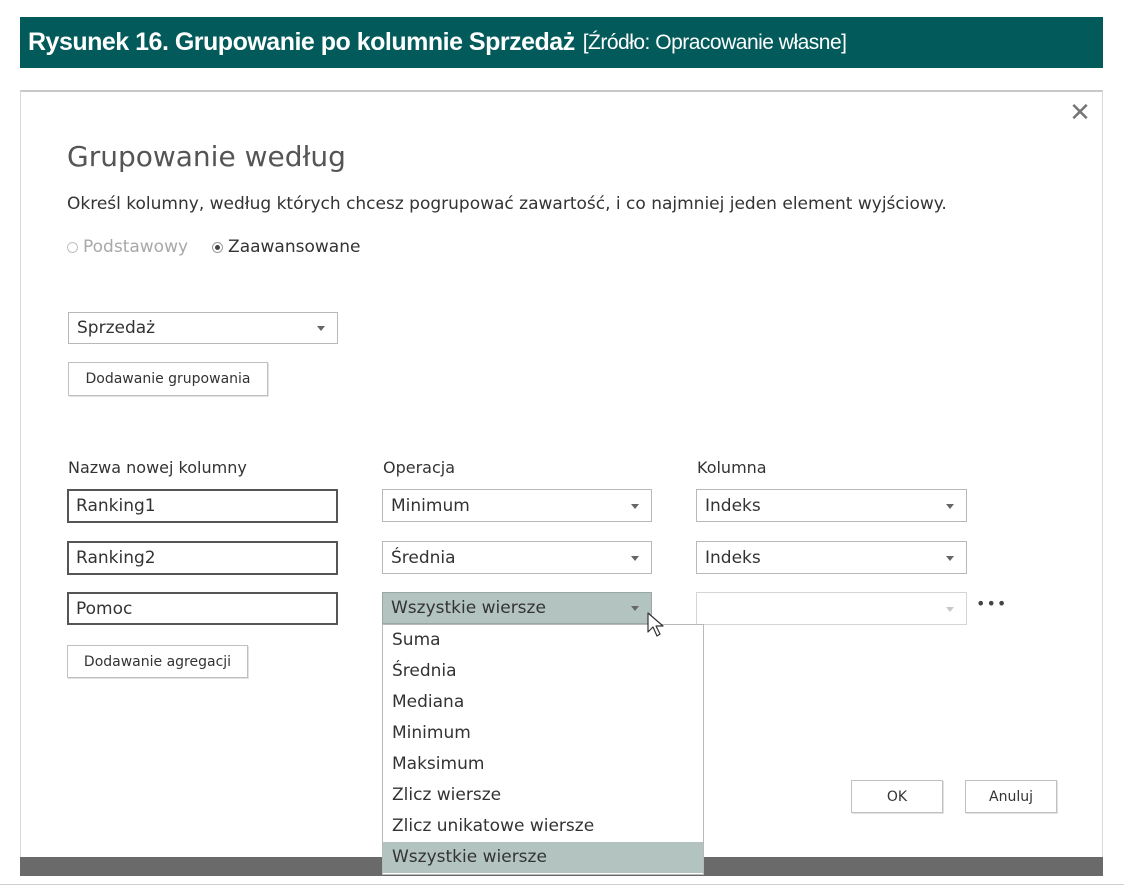  I want to click on radio-advanced-label: Zaawansowane, so click(294, 247).